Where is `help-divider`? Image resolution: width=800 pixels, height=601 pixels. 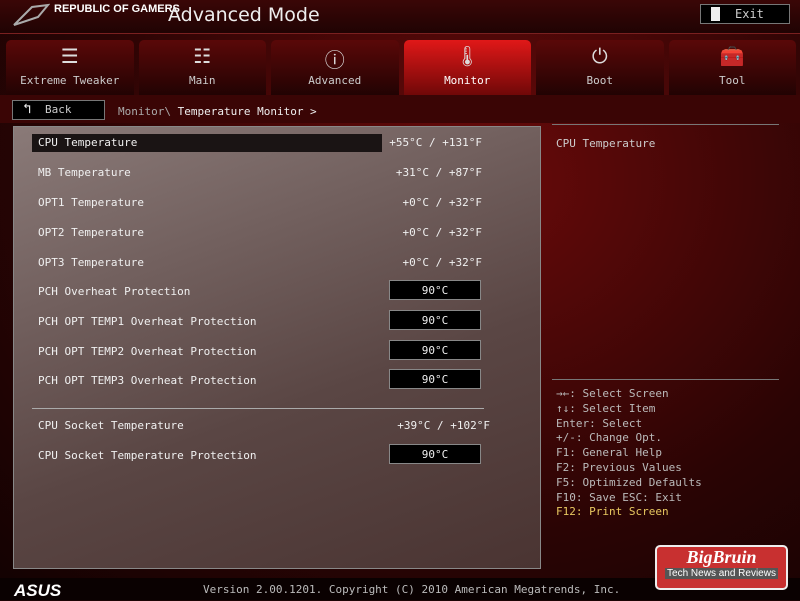
help-divider is located at coordinates (665, 124).